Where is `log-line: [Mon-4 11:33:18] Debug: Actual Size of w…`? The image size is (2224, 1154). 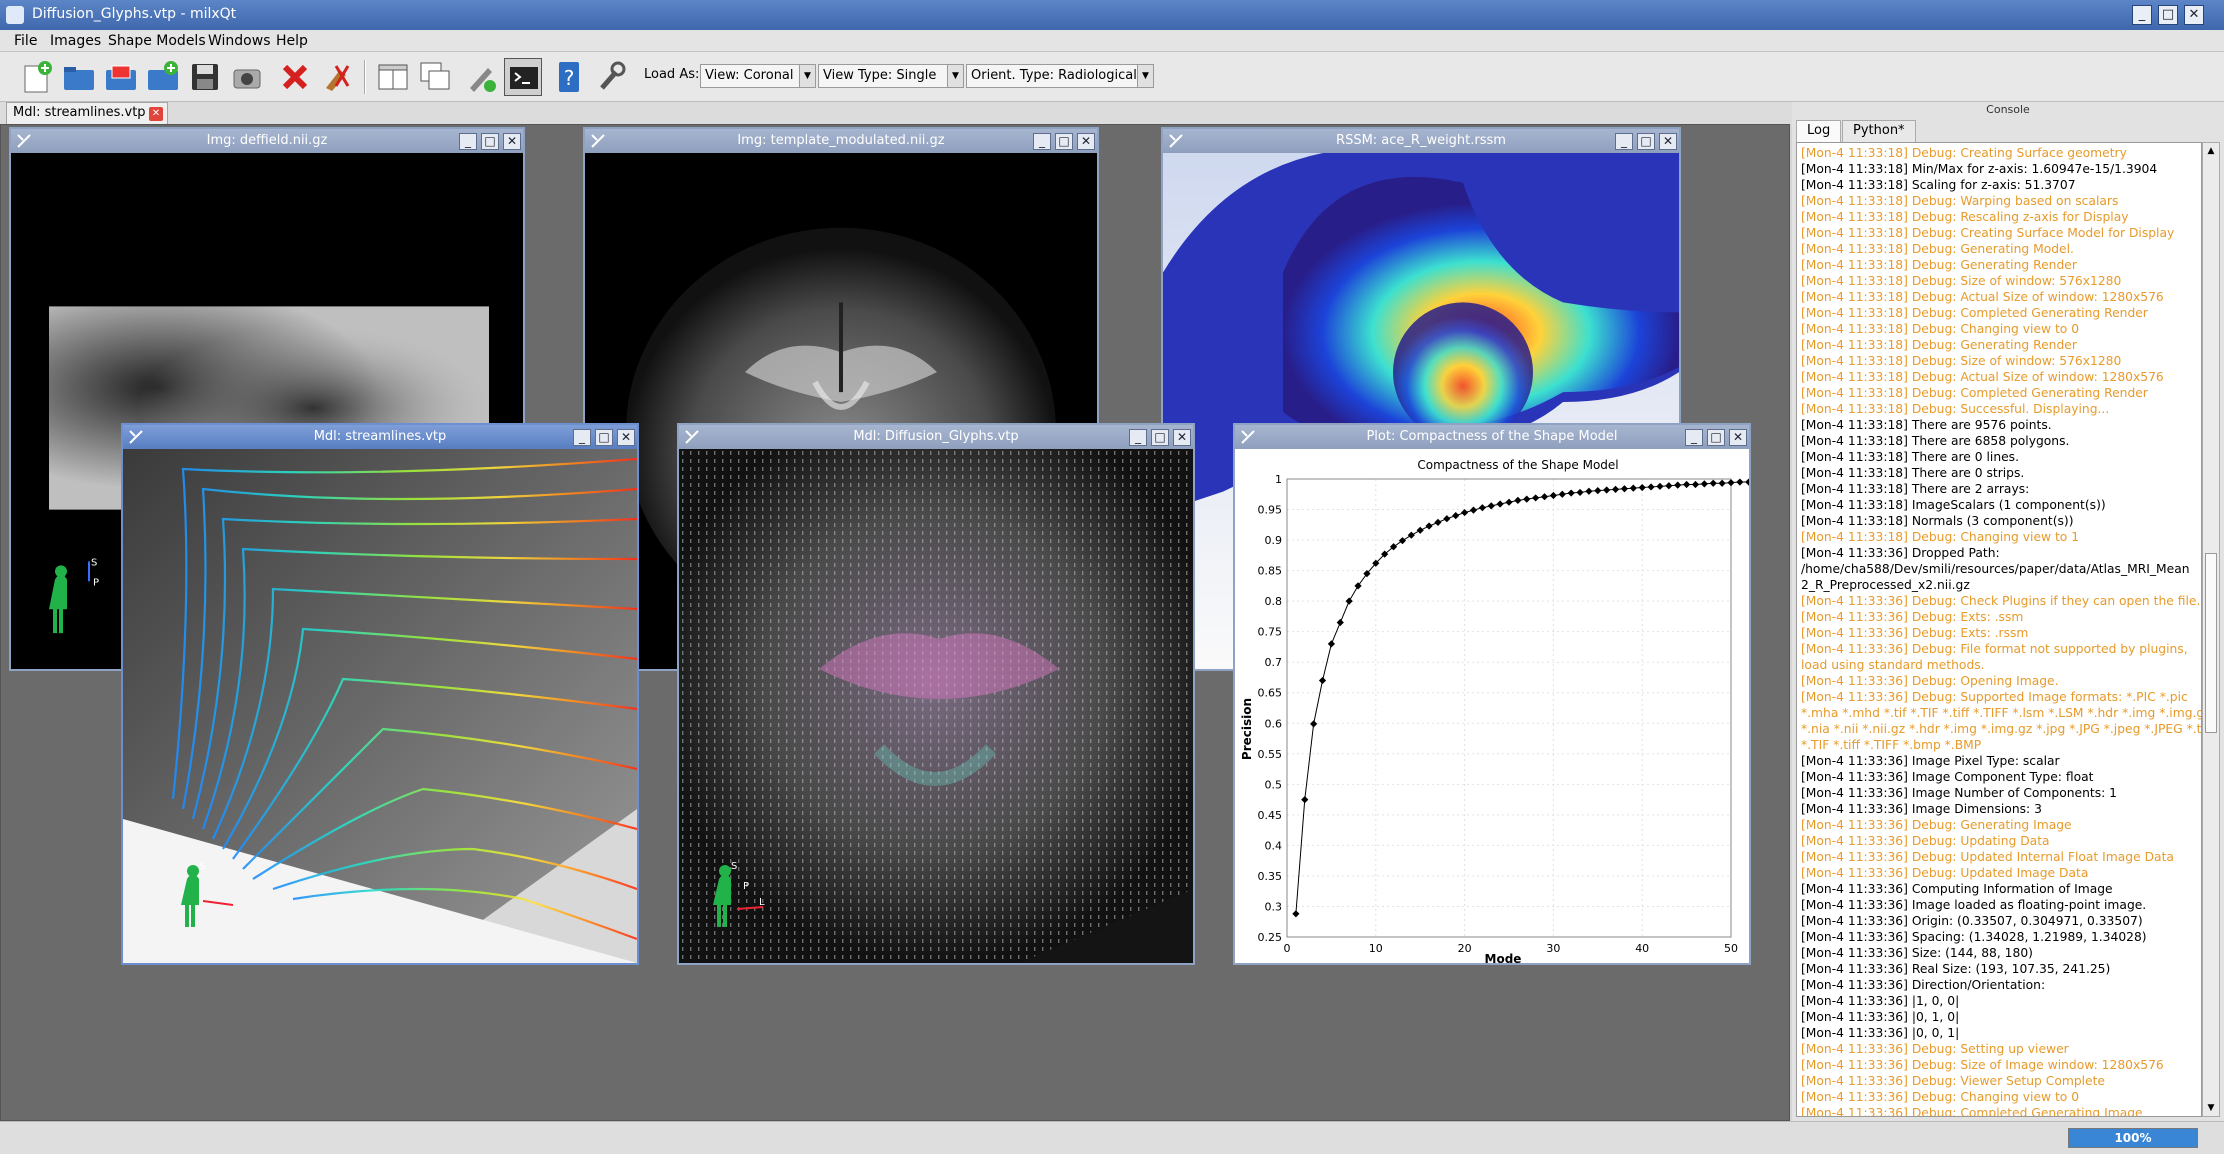 log-line: [Mon-4 11:33:18] Debug: Actual Size of w… is located at coordinates (1982, 297).